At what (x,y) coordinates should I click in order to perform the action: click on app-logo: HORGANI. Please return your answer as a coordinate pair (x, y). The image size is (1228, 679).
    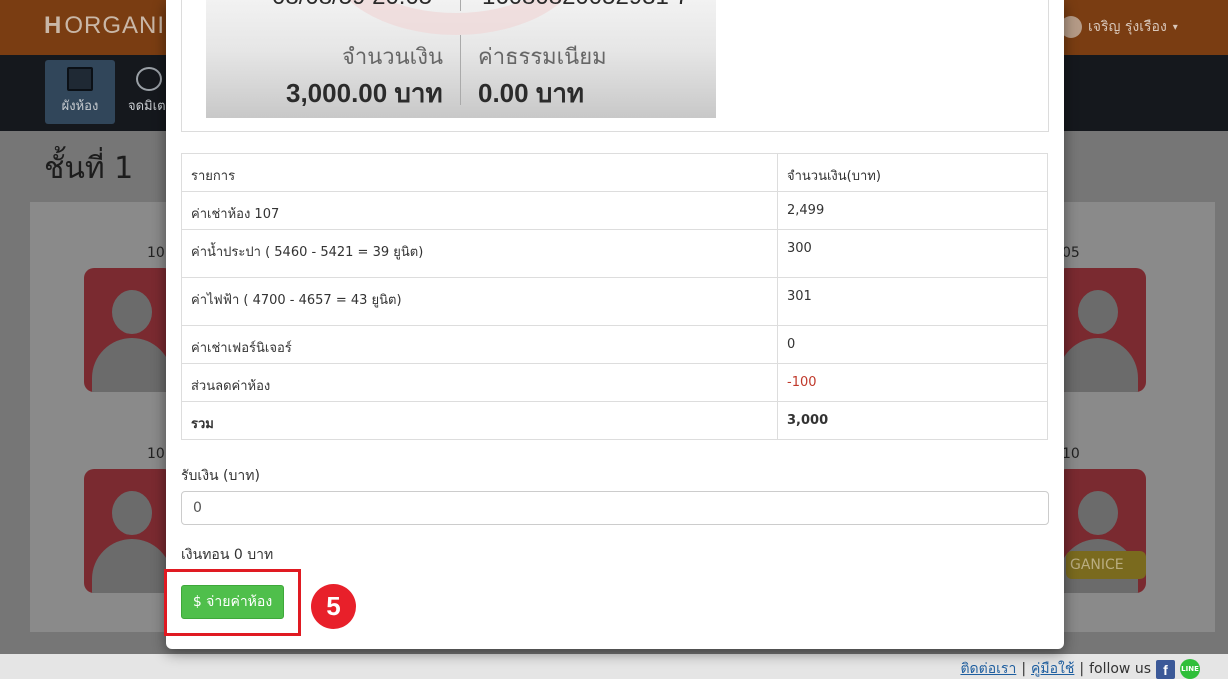
    Looking at the image, I should click on (104, 26).